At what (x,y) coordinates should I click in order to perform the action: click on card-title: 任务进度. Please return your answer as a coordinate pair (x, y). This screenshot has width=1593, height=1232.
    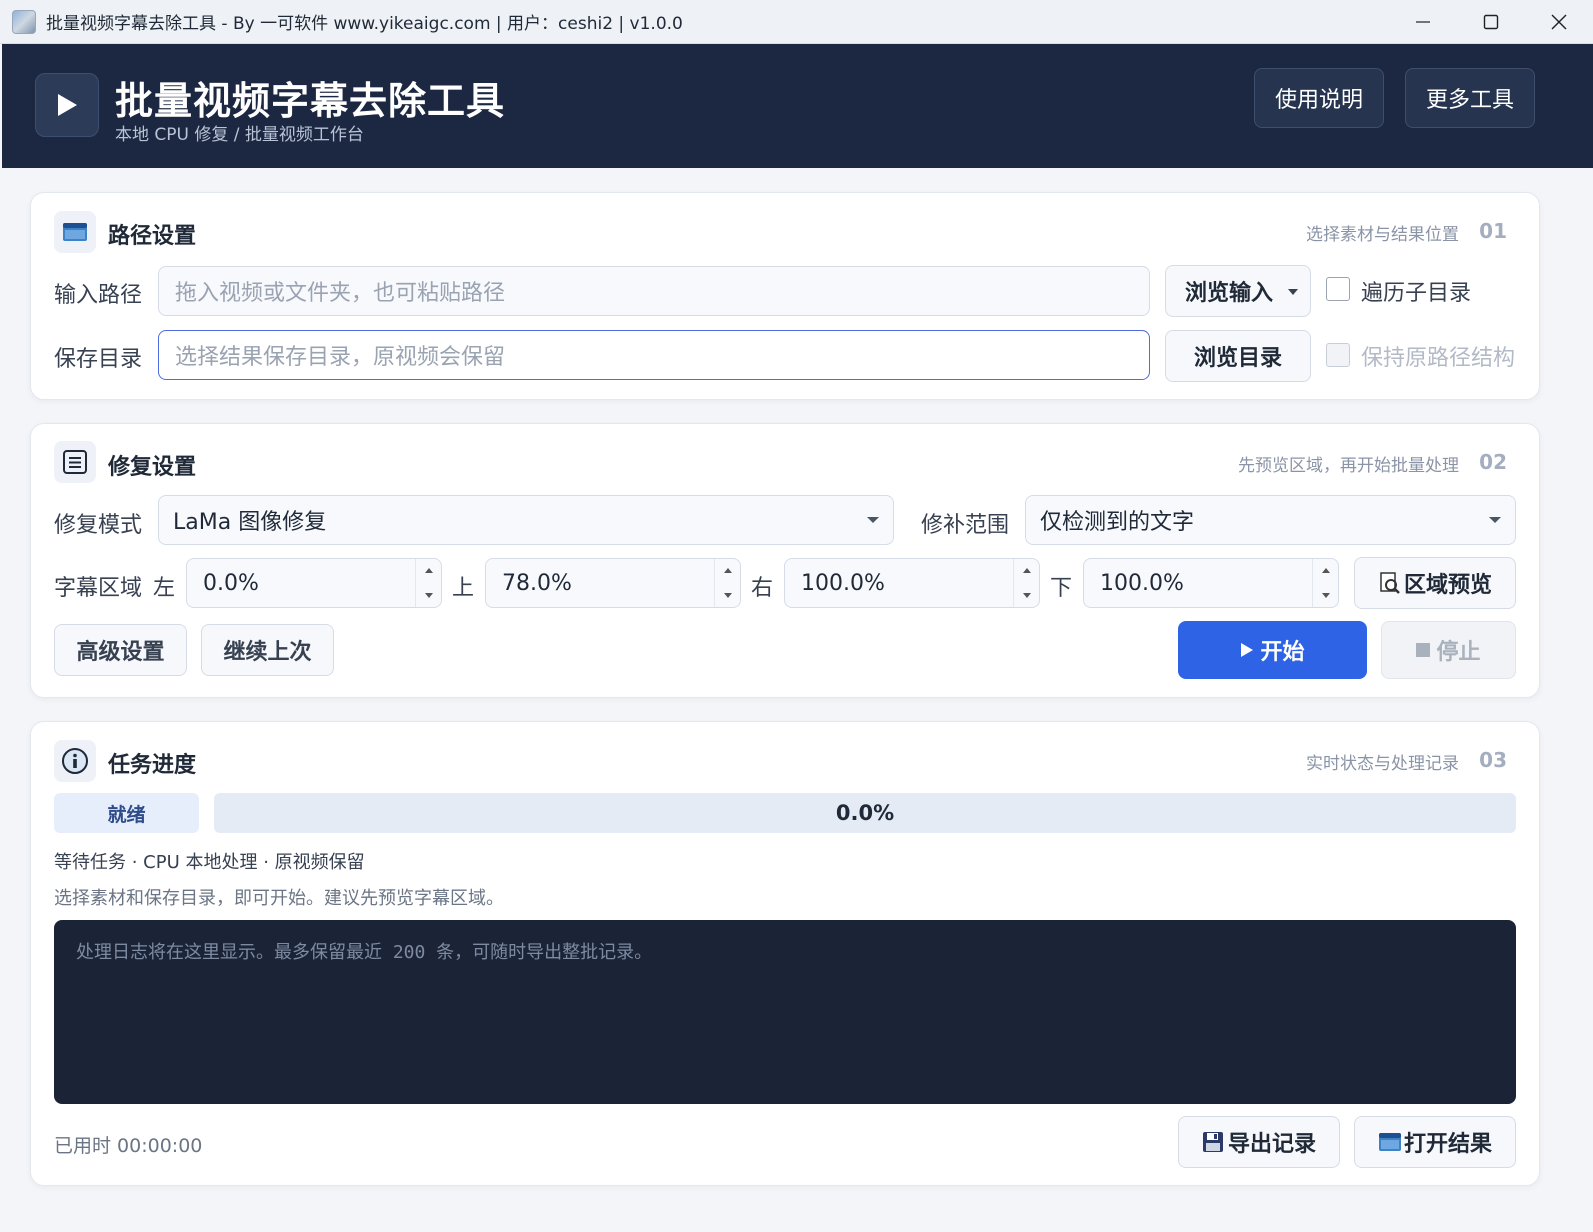
    Looking at the image, I should click on (152, 765).